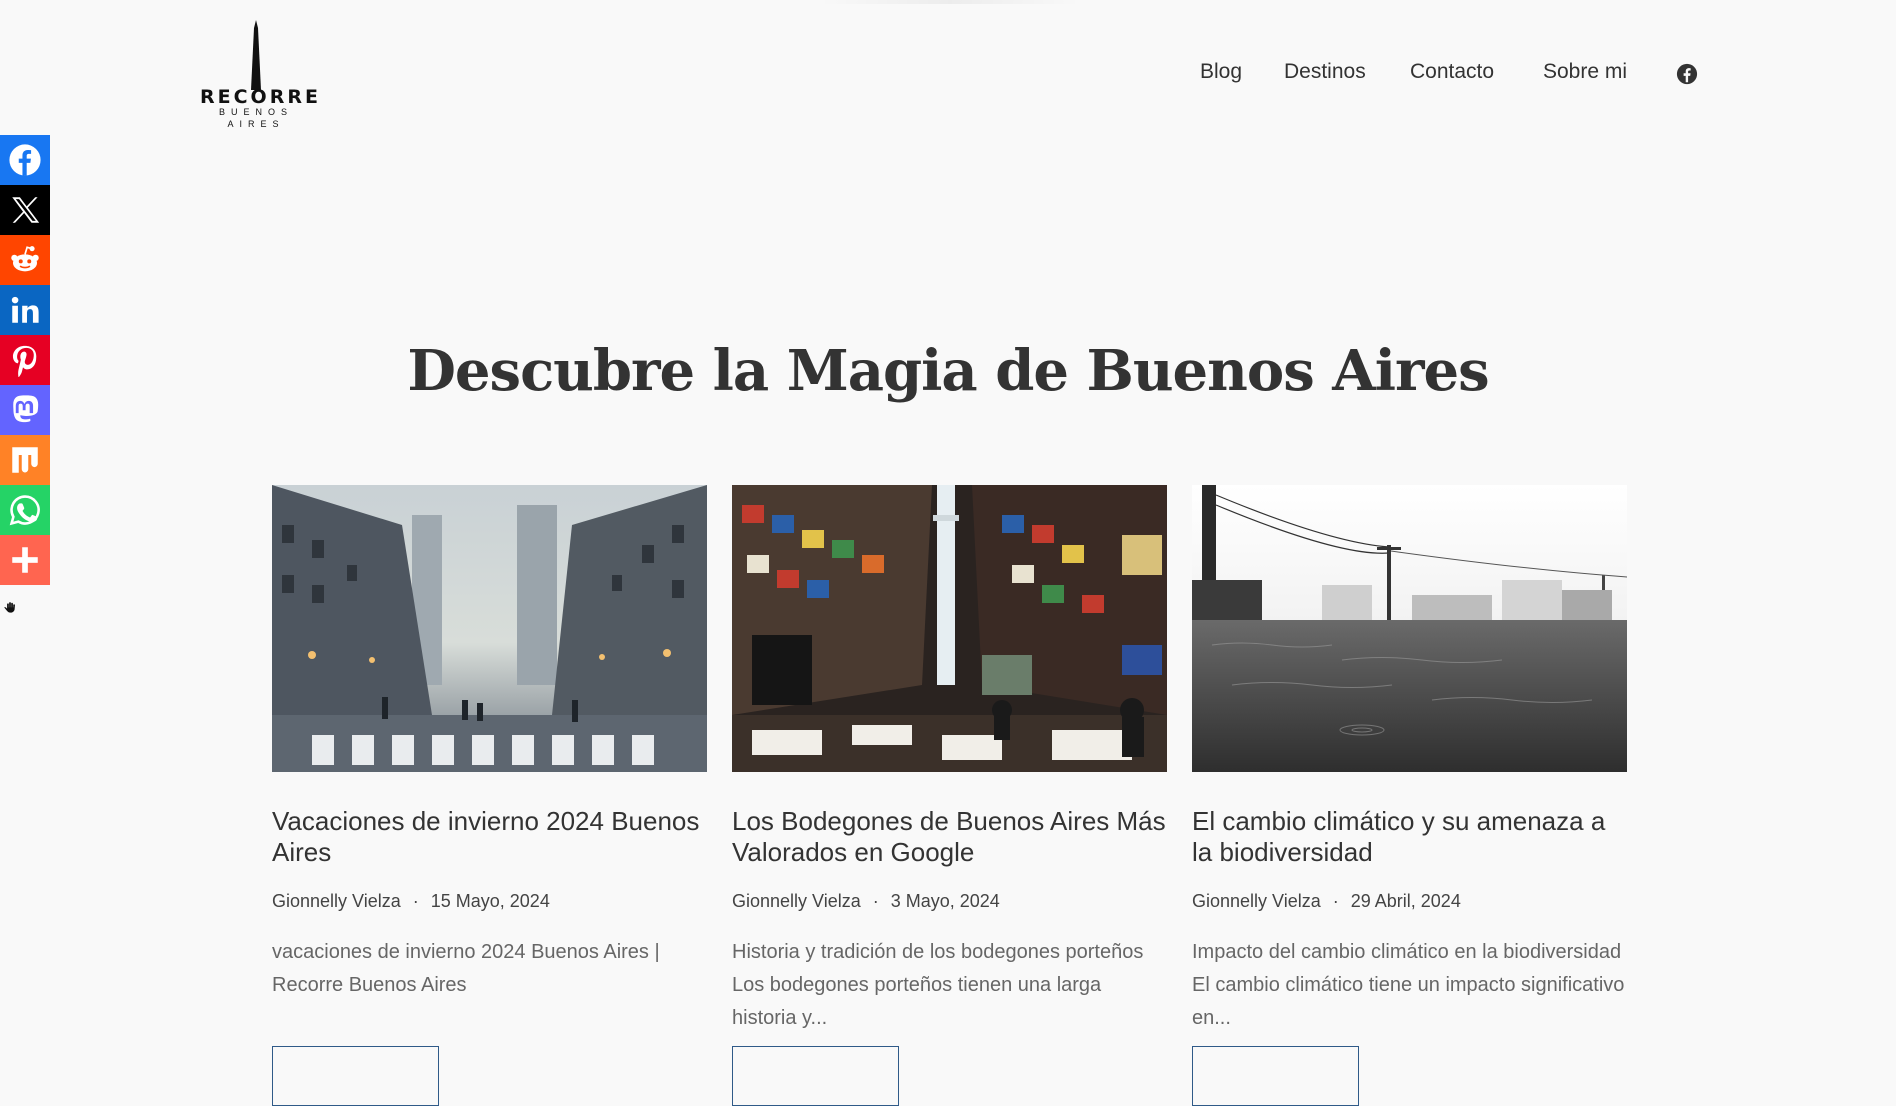  Describe the element at coordinates (948, 371) in the screenshot. I see `page-heading: Descubre la Magia de Buenos Aires` at that location.